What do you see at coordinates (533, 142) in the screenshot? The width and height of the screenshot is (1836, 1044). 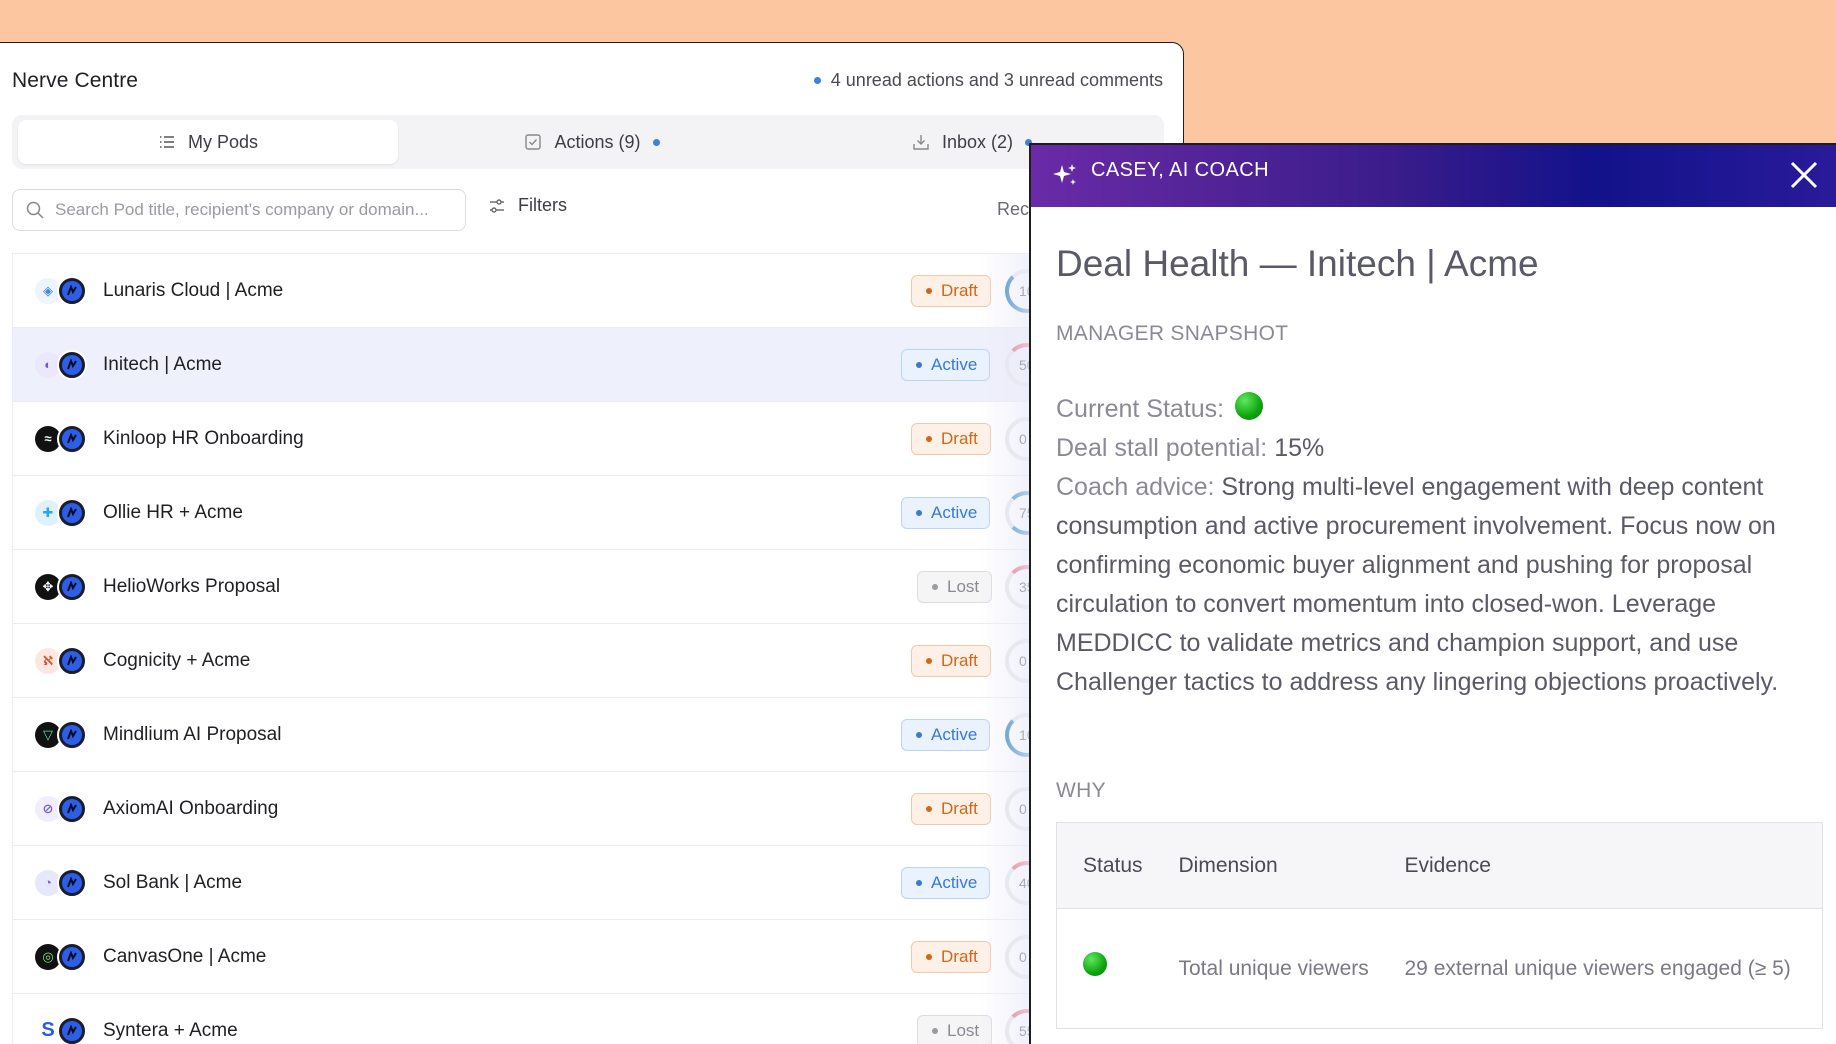 I see `checkbox-icon` at bounding box center [533, 142].